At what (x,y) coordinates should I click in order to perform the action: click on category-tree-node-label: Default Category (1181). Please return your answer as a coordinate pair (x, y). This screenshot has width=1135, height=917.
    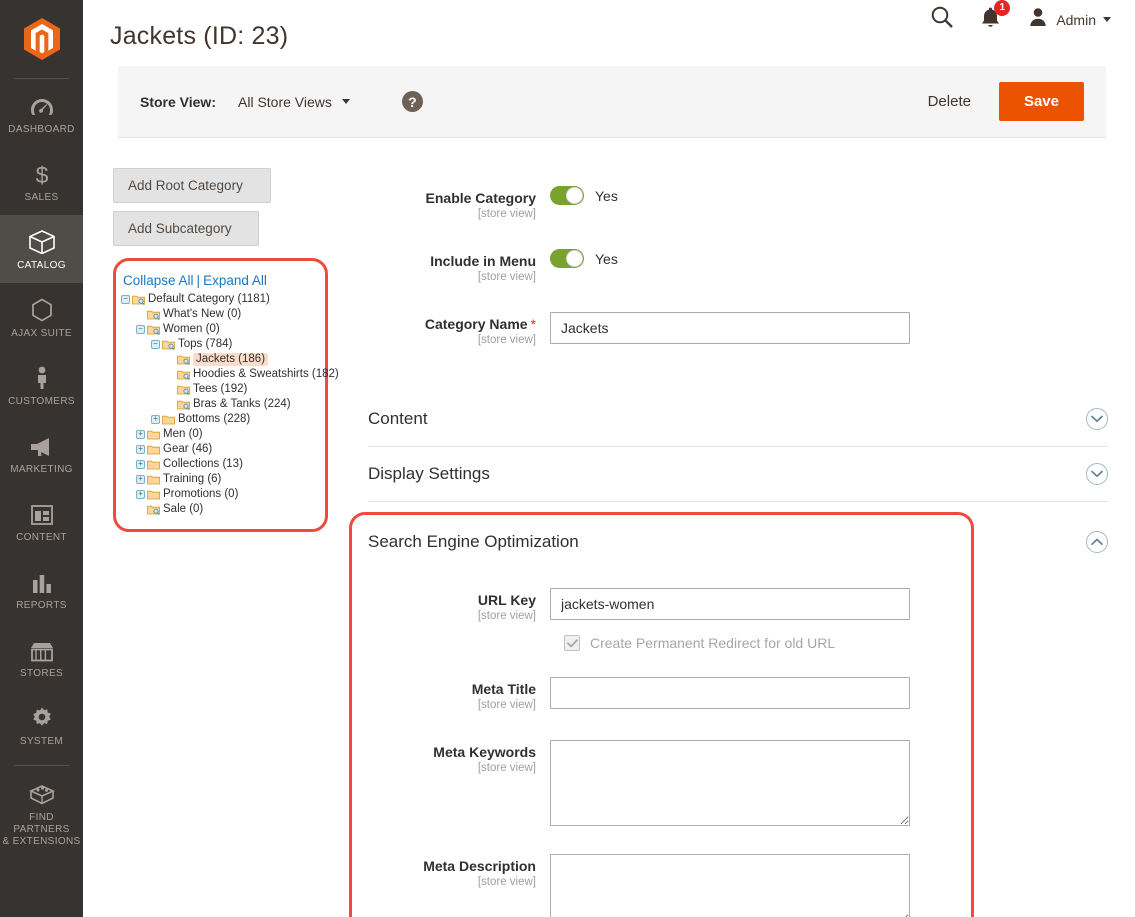
    Looking at the image, I should click on (209, 299).